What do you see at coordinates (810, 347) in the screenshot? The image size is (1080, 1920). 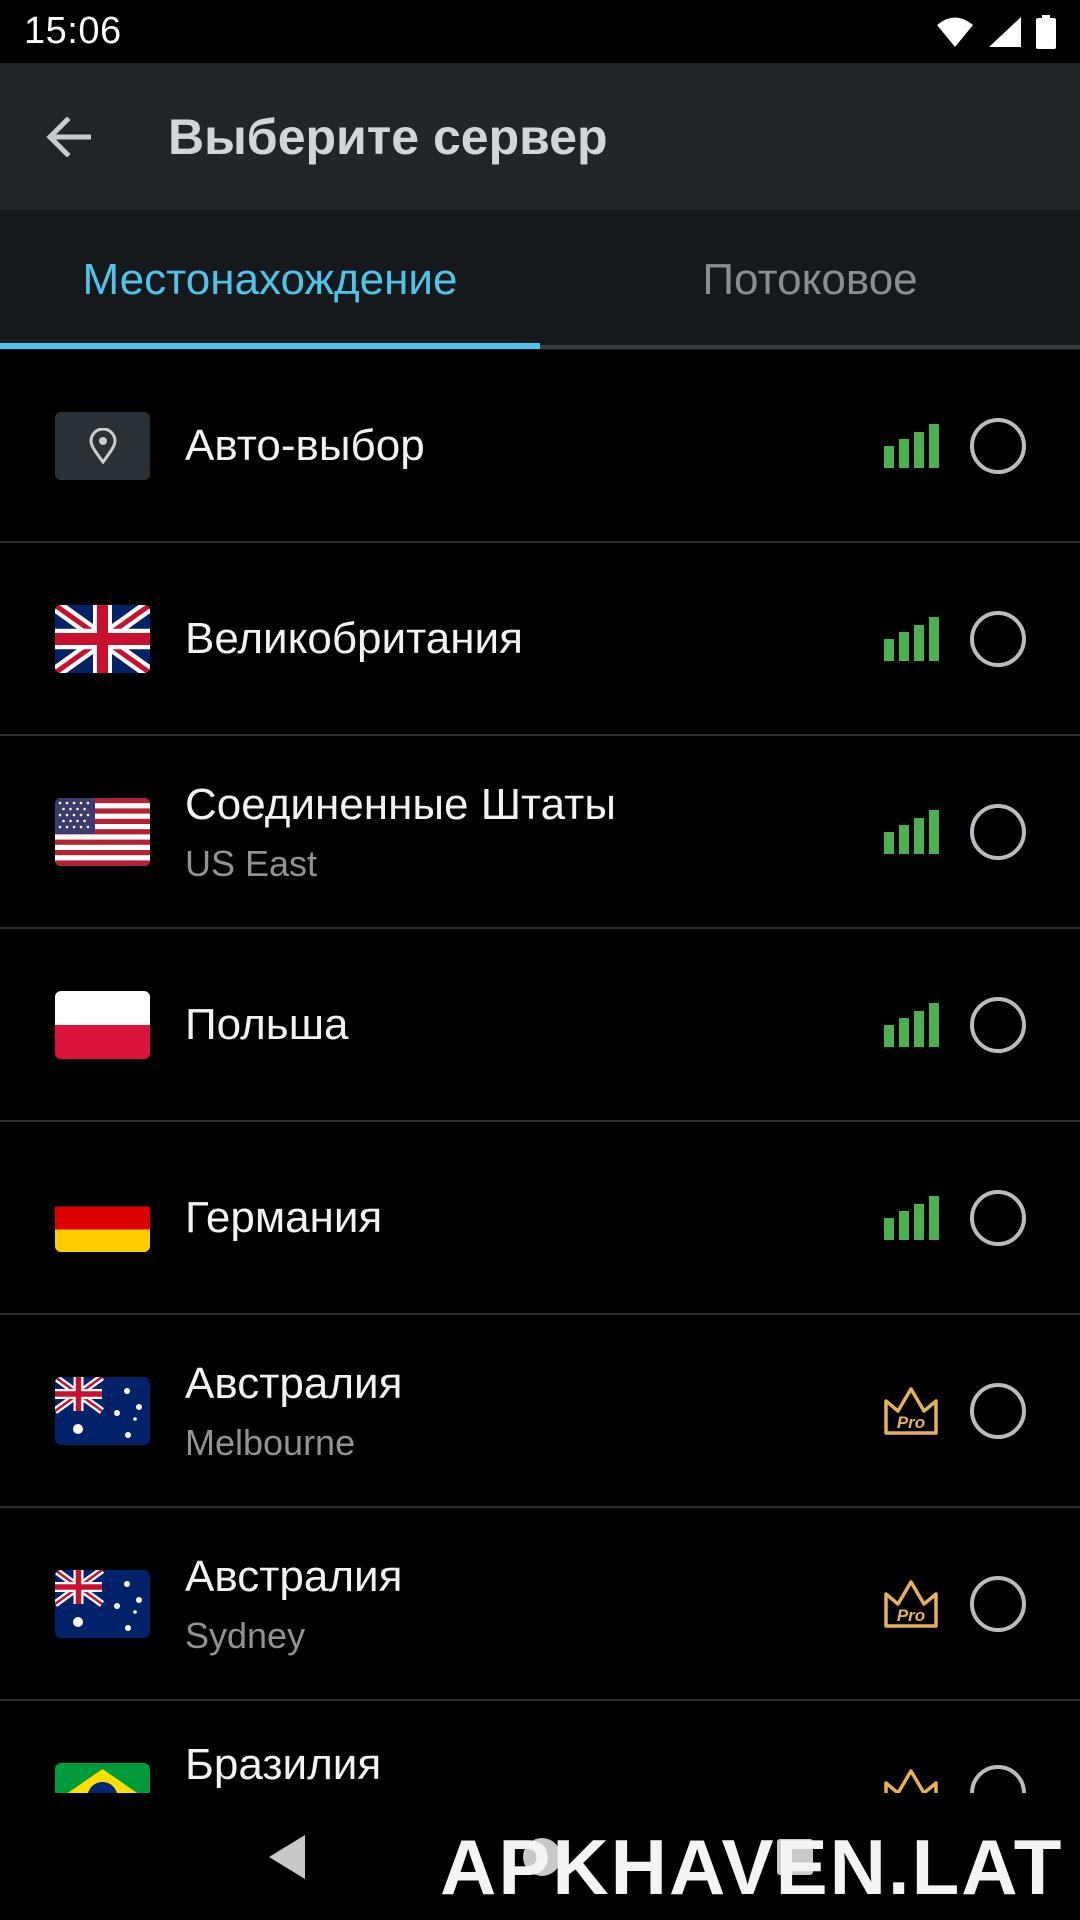 I see `tab-divider` at bounding box center [810, 347].